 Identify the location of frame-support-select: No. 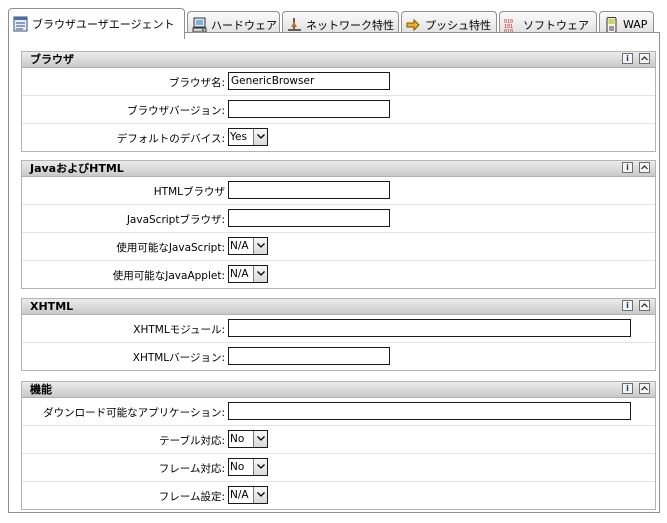
(248, 467).